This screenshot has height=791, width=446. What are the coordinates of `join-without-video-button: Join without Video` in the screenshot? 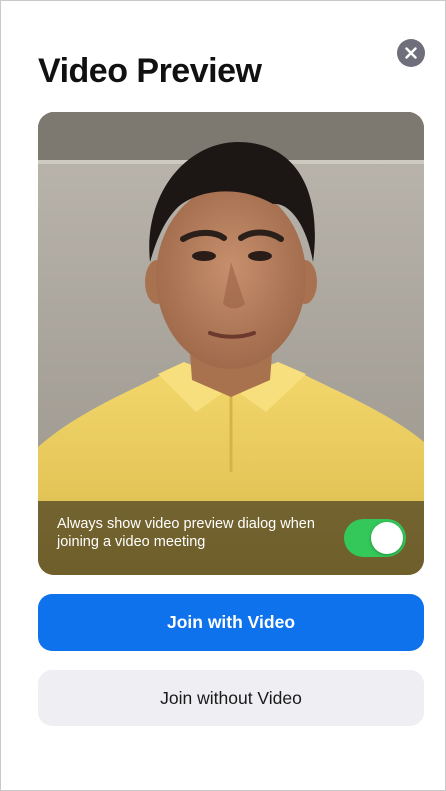 It's located at (231, 698).